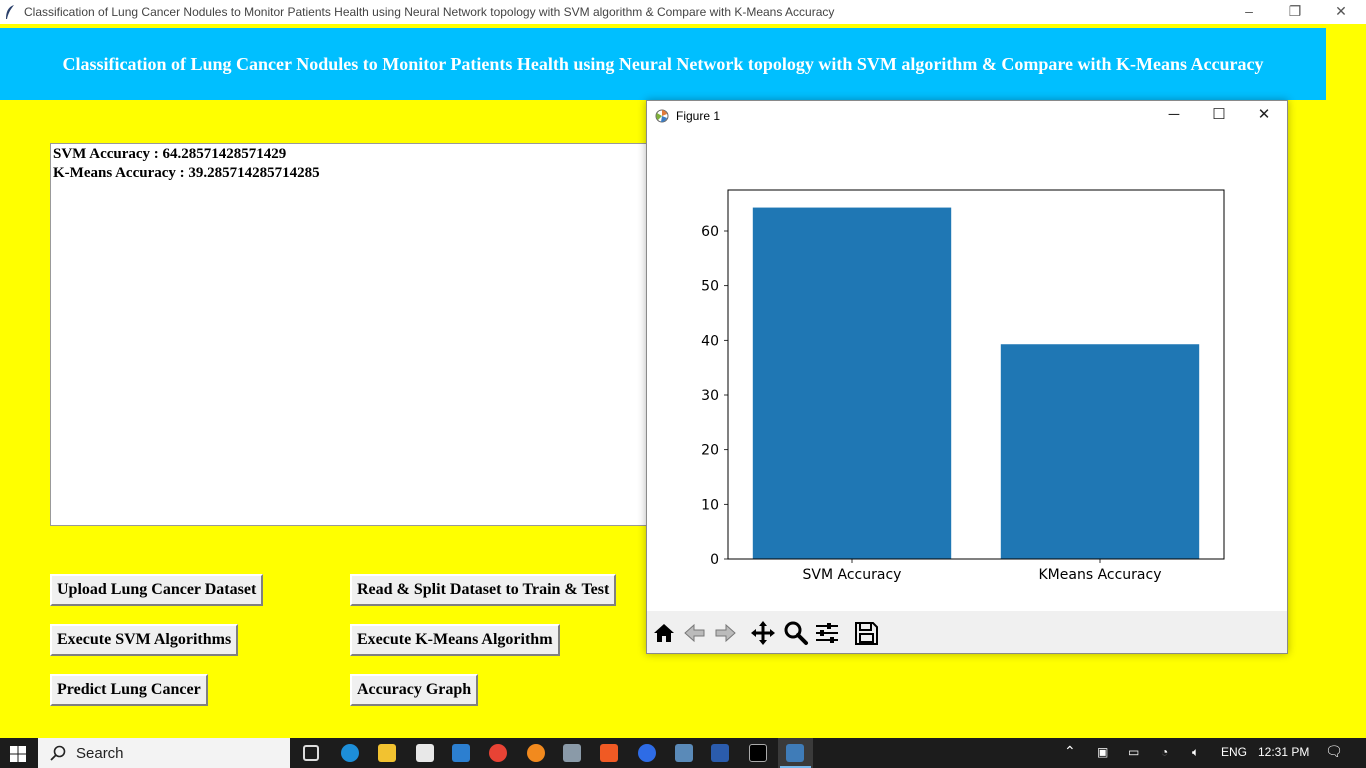 The height and width of the screenshot is (768, 1366). Describe the element at coordinates (720, 753) in the screenshot. I see `word-icon` at that location.